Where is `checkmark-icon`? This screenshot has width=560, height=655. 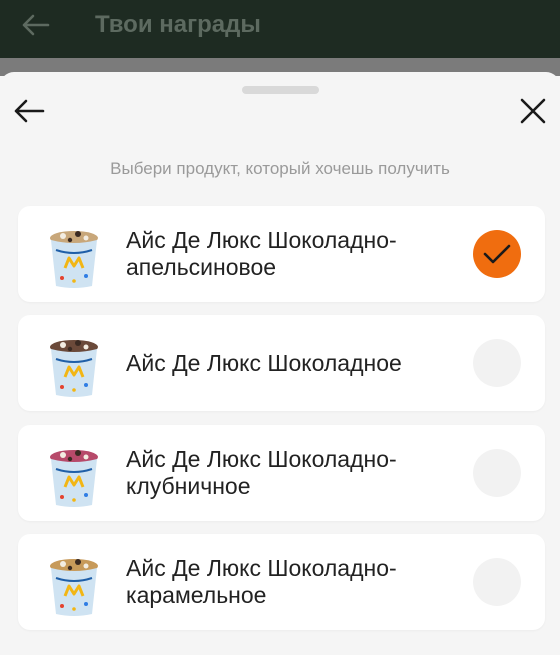
checkmark-icon is located at coordinates (497, 254).